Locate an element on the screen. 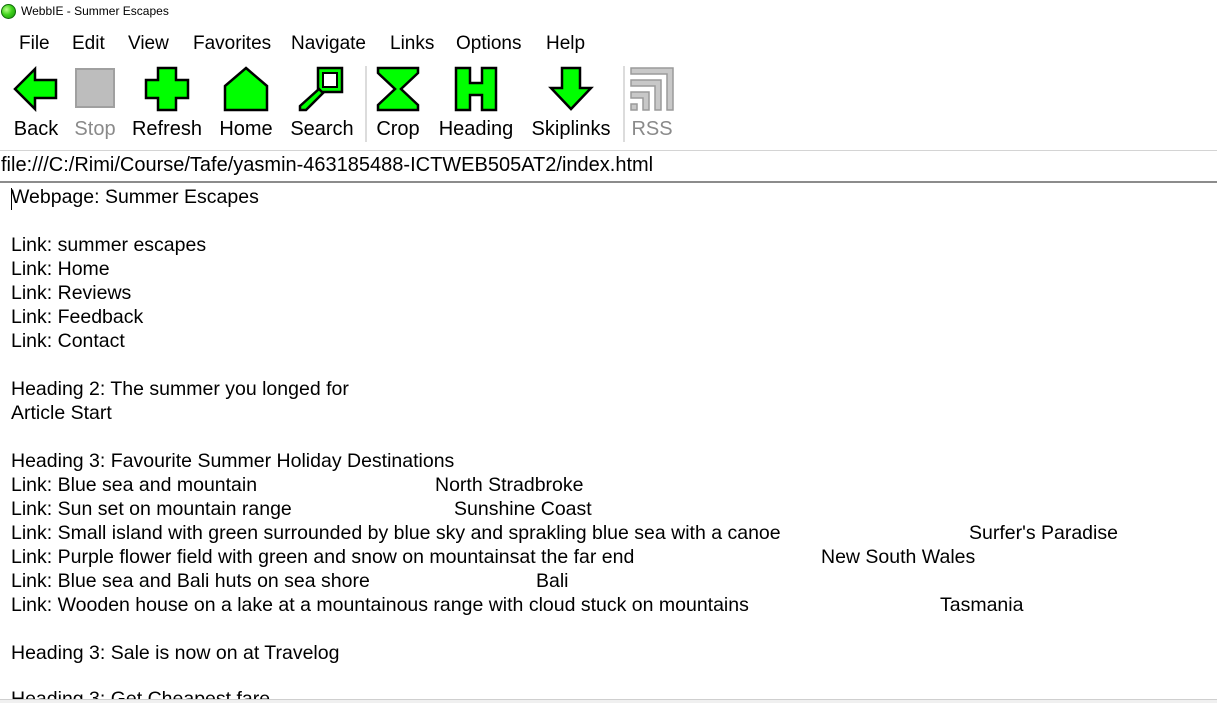  skiplinks-button: Skiplinks is located at coordinates (571, 104).